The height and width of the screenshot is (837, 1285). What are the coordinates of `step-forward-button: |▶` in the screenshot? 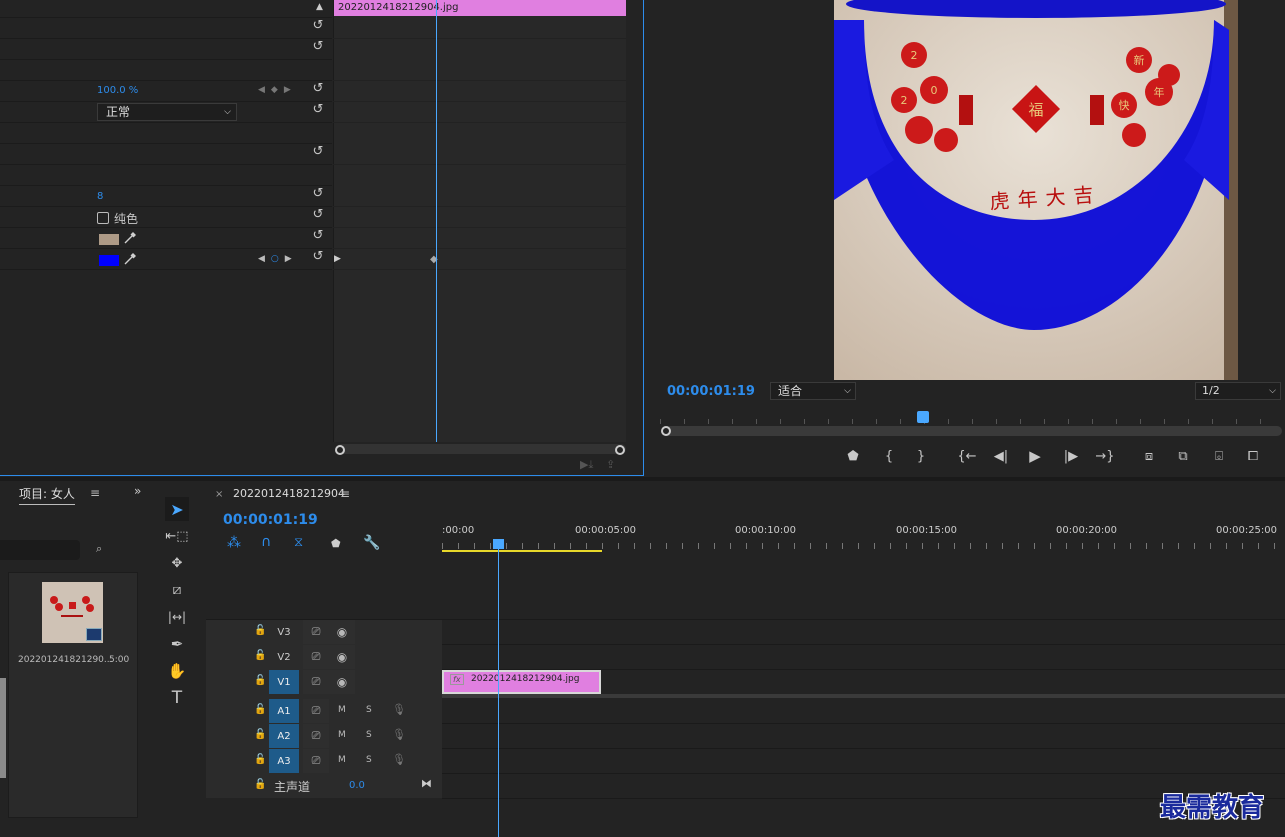 It's located at (1071, 456).